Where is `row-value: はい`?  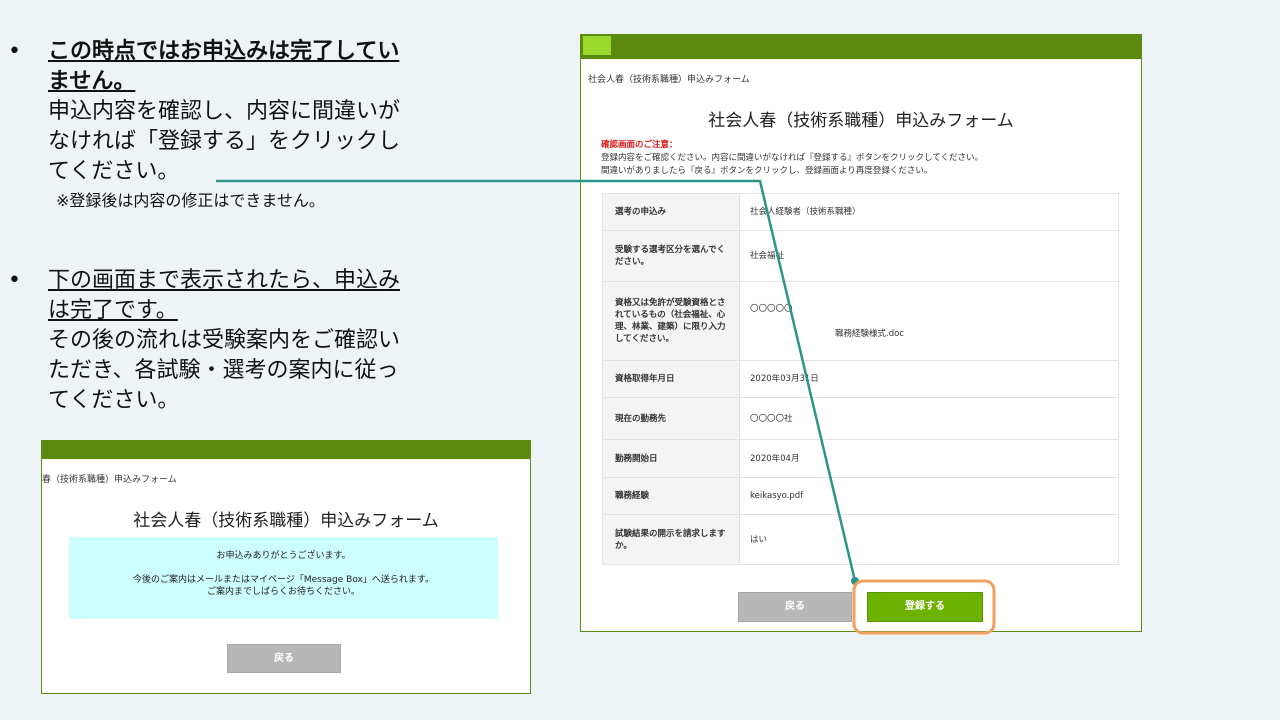
row-value: はい is located at coordinates (929, 539).